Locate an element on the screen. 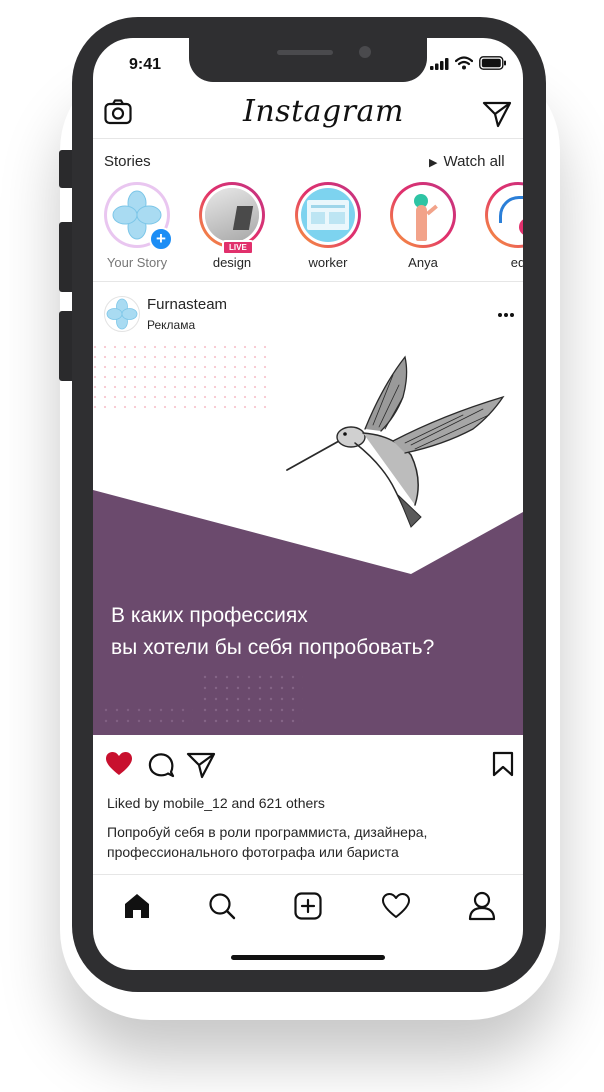 The height and width of the screenshot is (1092, 604). battery-icon is located at coordinates (492, 63).